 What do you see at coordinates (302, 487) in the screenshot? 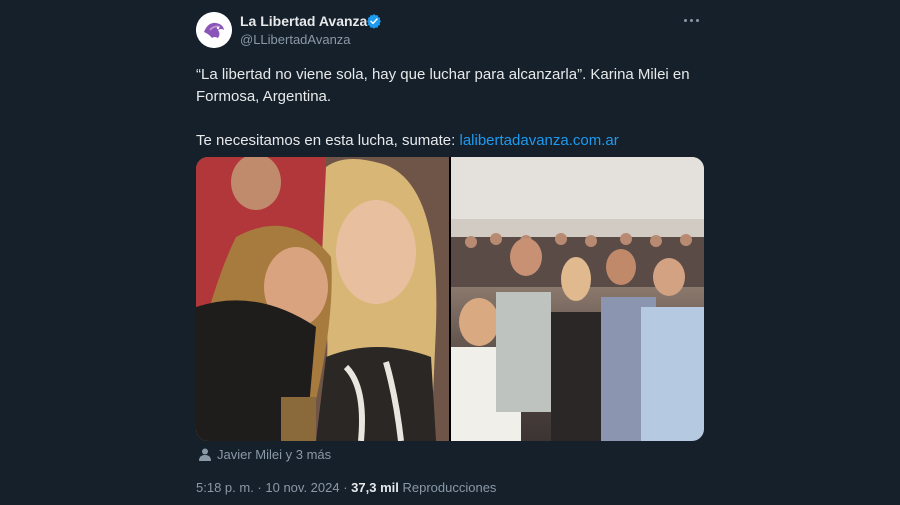
I see `tweet-date: 10 nov. 2024` at bounding box center [302, 487].